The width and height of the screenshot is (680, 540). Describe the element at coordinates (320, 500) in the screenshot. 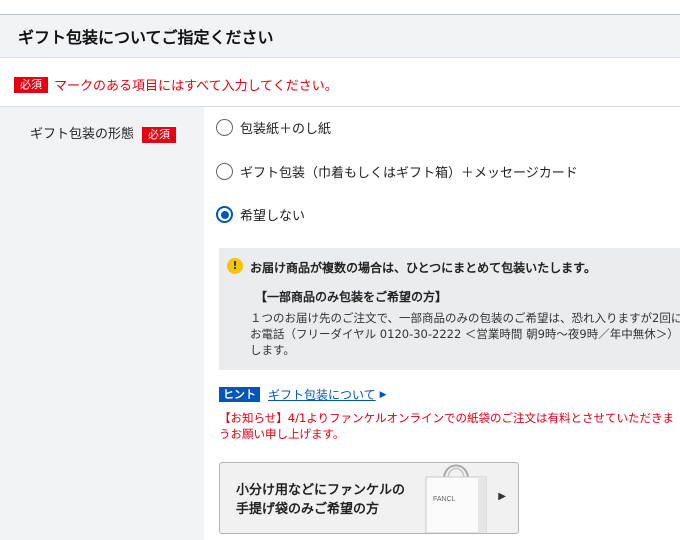

I see `bag-button-label: 小分け用などにファンケルの 手提げ袋のみご希望の方` at that location.